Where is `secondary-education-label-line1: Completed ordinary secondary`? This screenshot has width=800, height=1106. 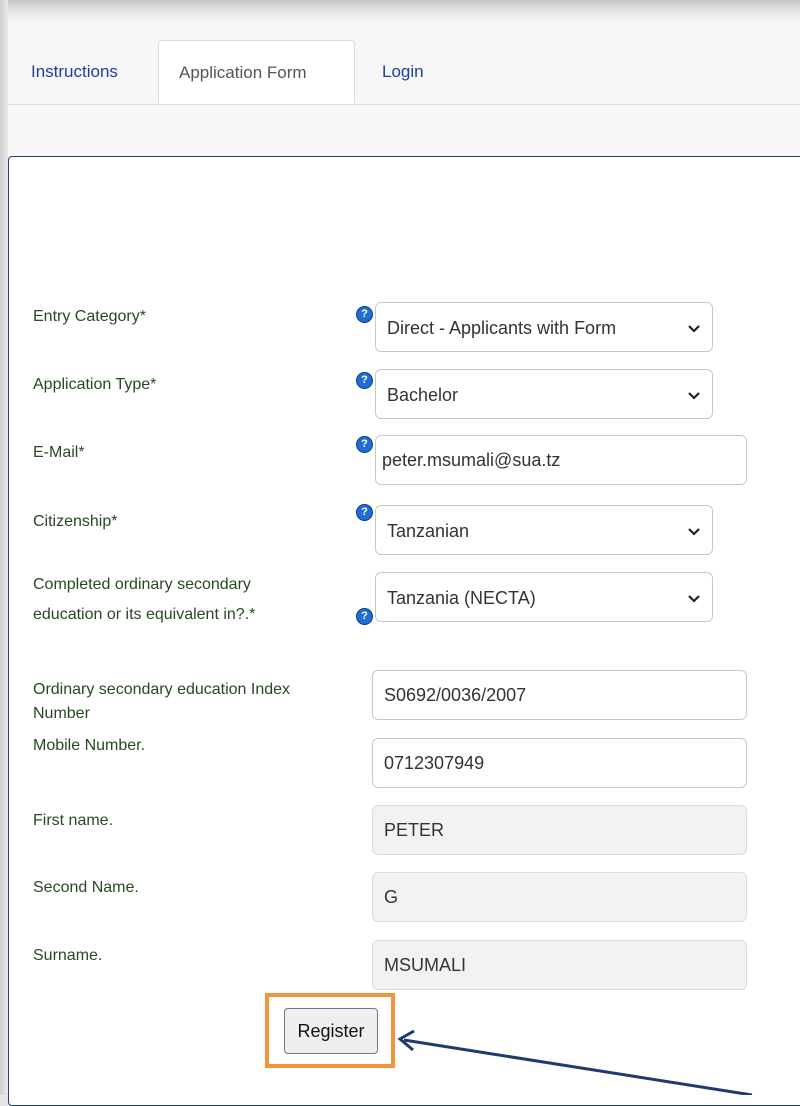
secondary-education-label-line1: Completed ordinary secondary is located at coordinates (142, 584).